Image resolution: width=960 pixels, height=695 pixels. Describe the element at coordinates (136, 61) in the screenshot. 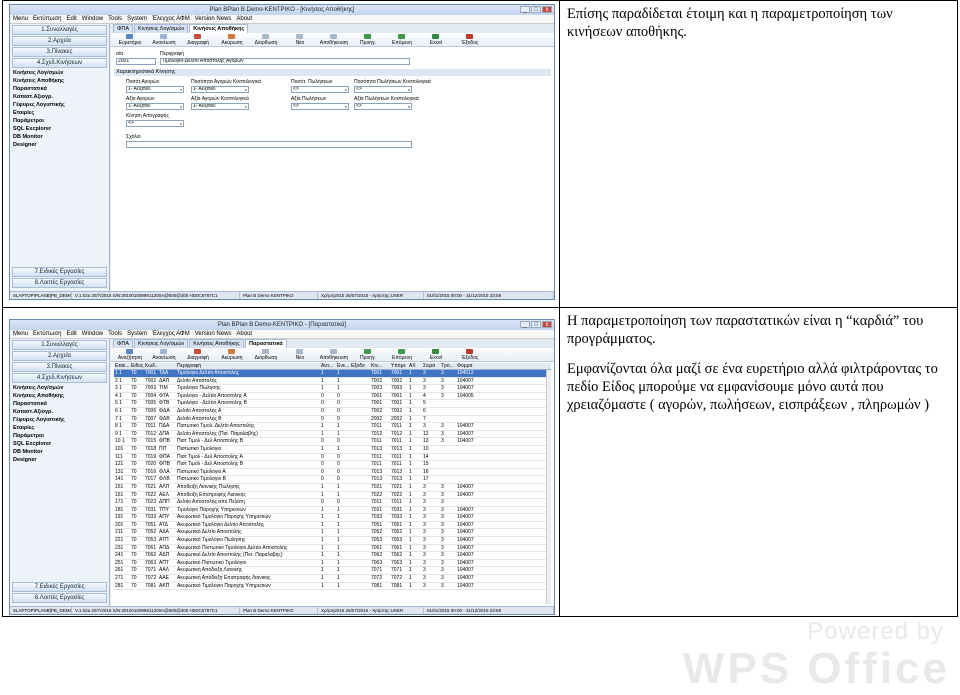

I see `aa-field: 2001` at that location.